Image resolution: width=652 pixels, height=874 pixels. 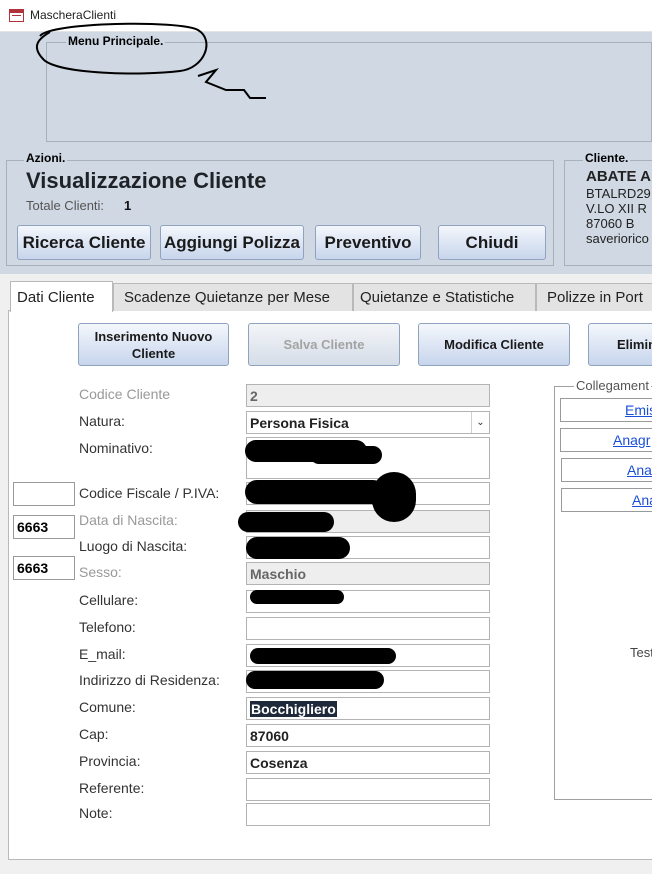 I want to click on codice-fiscale-label: Codice Fiscale / P.IVA:, so click(x=149, y=493).